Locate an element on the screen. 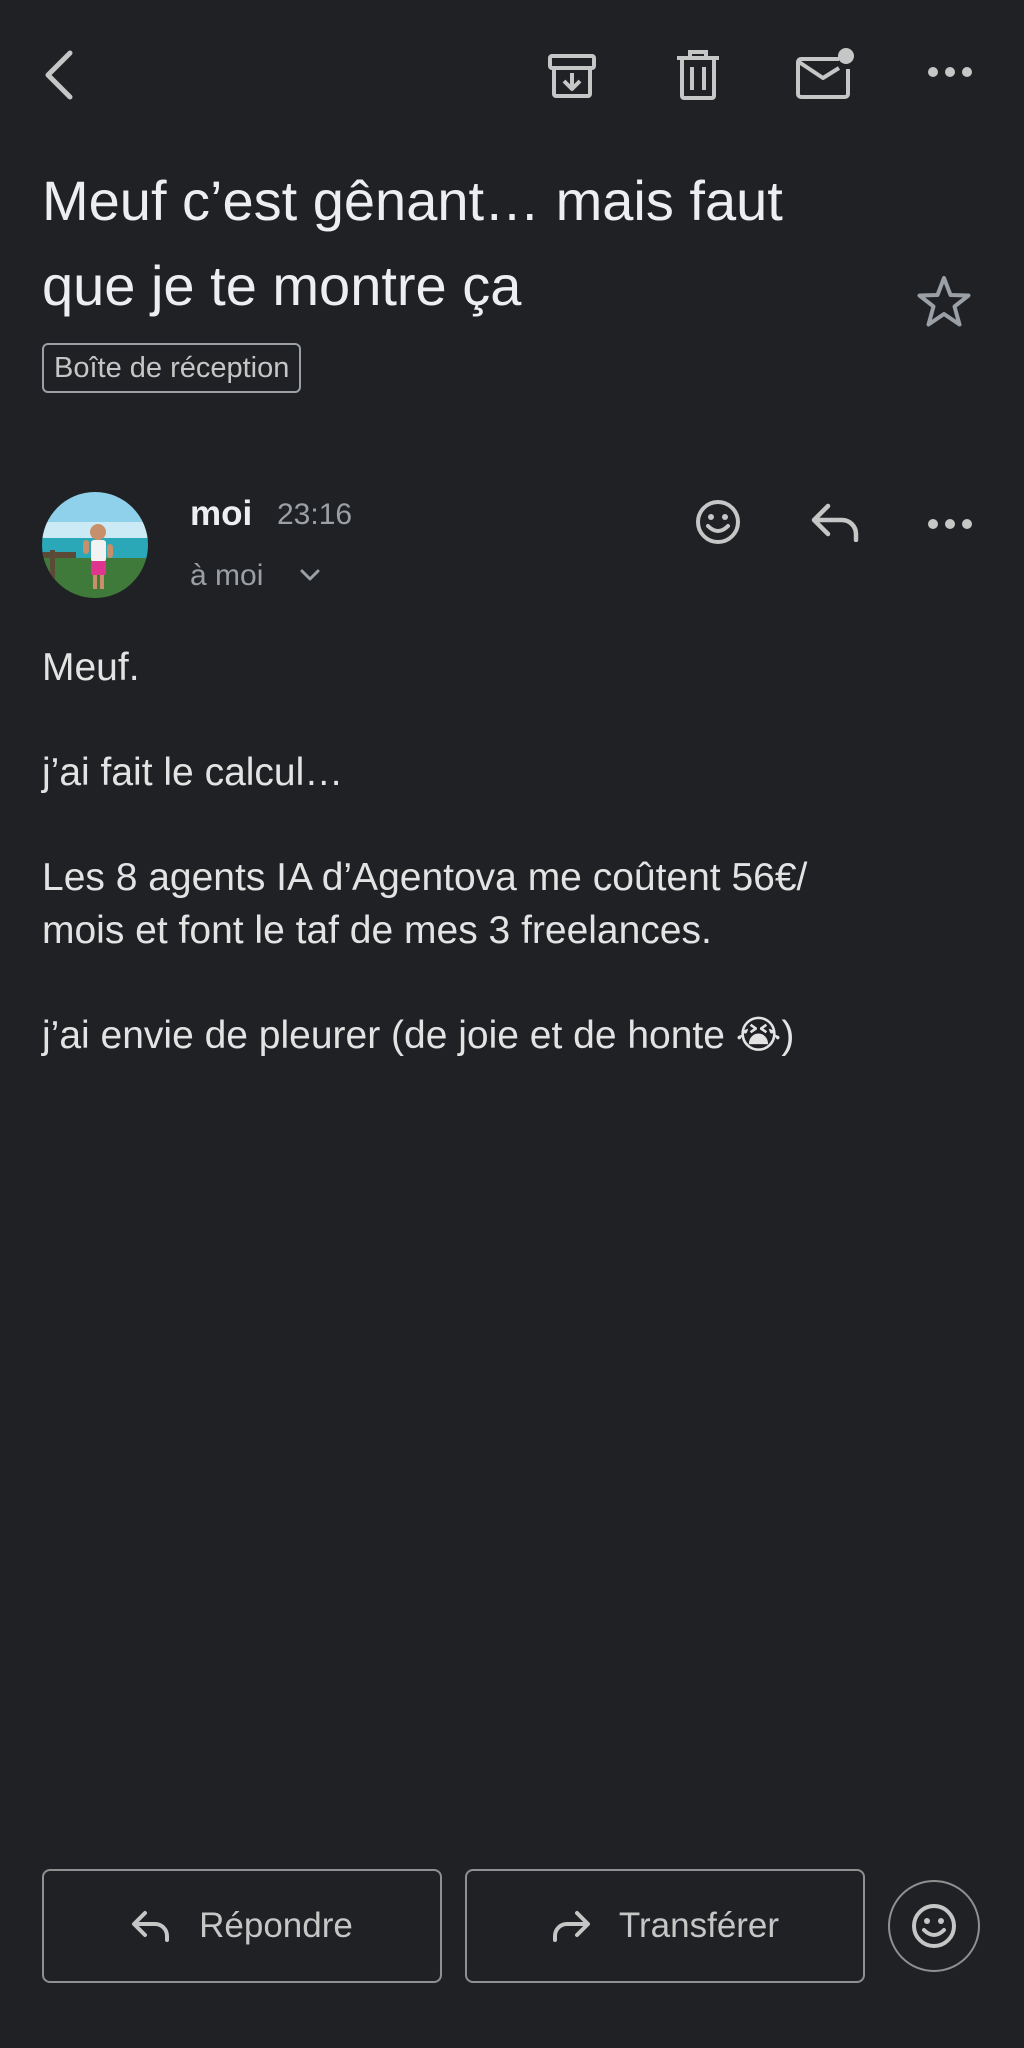  emoji-reaction-button is located at coordinates (934, 1926).